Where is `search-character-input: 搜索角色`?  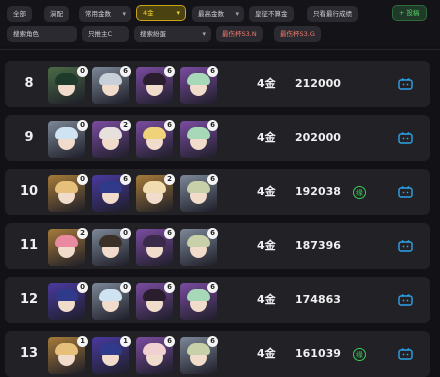 search-character-input: 搜索角色 is located at coordinates (42, 34).